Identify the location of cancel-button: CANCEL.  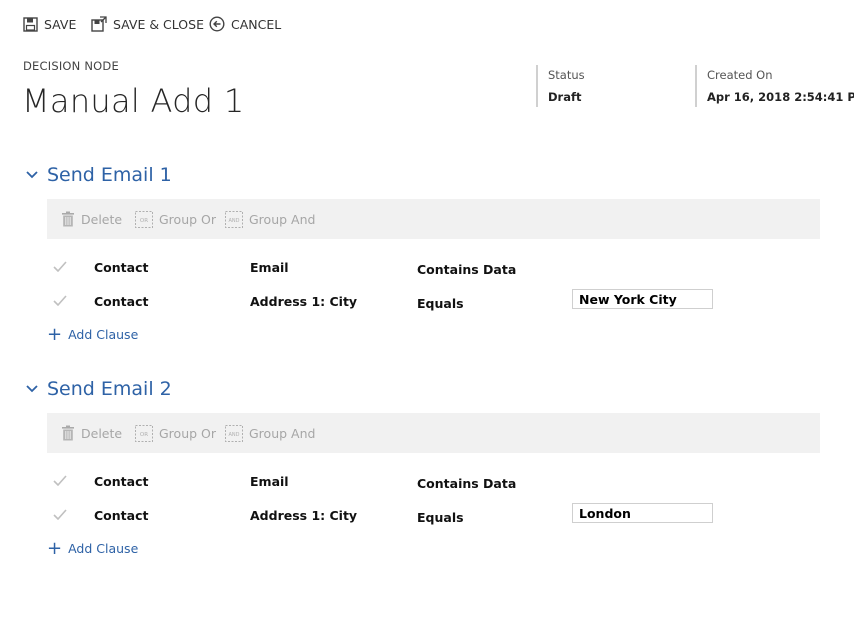
(245, 24).